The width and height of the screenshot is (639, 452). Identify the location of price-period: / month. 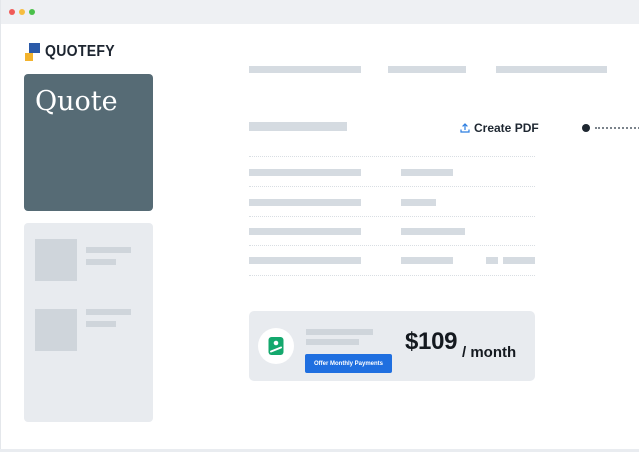
(489, 352).